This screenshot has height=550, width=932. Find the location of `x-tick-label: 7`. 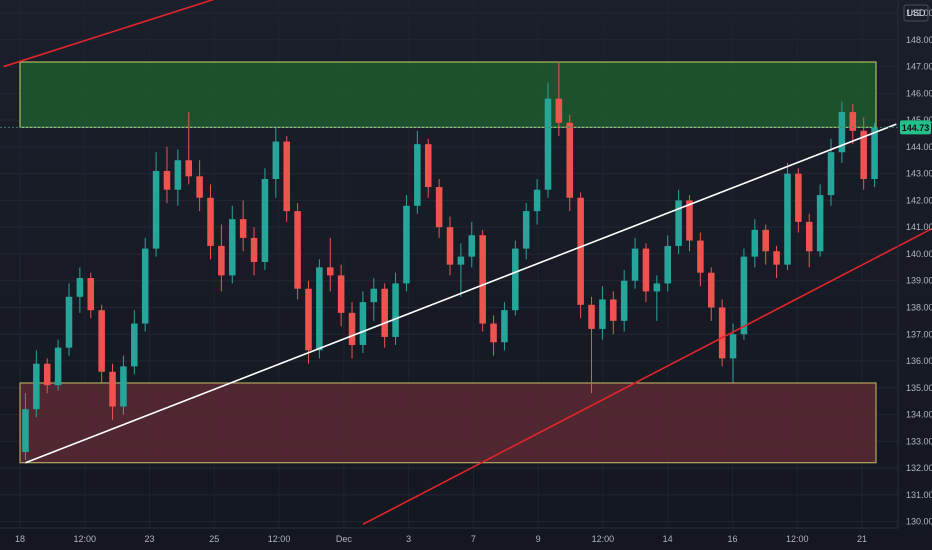

x-tick-label: 7 is located at coordinates (473, 539).